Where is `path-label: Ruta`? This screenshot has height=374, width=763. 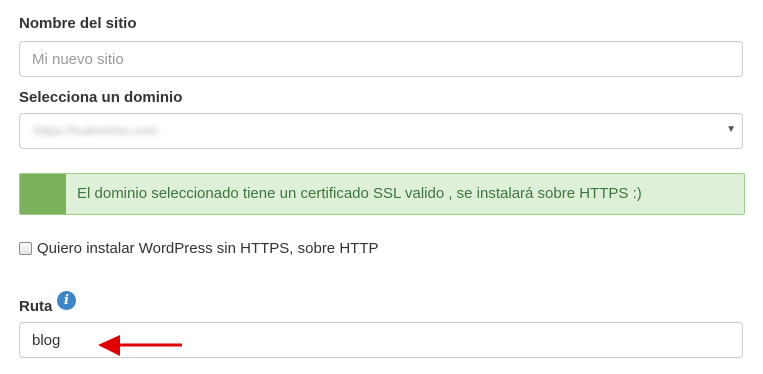 path-label: Ruta is located at coordinates (36, 306).